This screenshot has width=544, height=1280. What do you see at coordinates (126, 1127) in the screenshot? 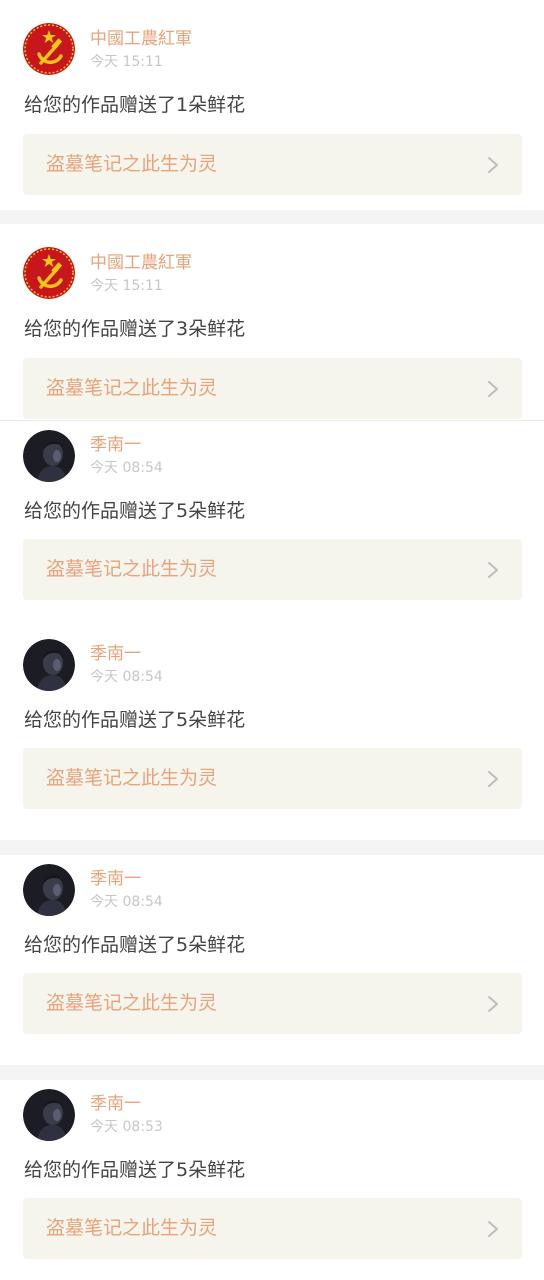
I see `timestamp: 今天 08:53` at bounding box center [126, 1127].